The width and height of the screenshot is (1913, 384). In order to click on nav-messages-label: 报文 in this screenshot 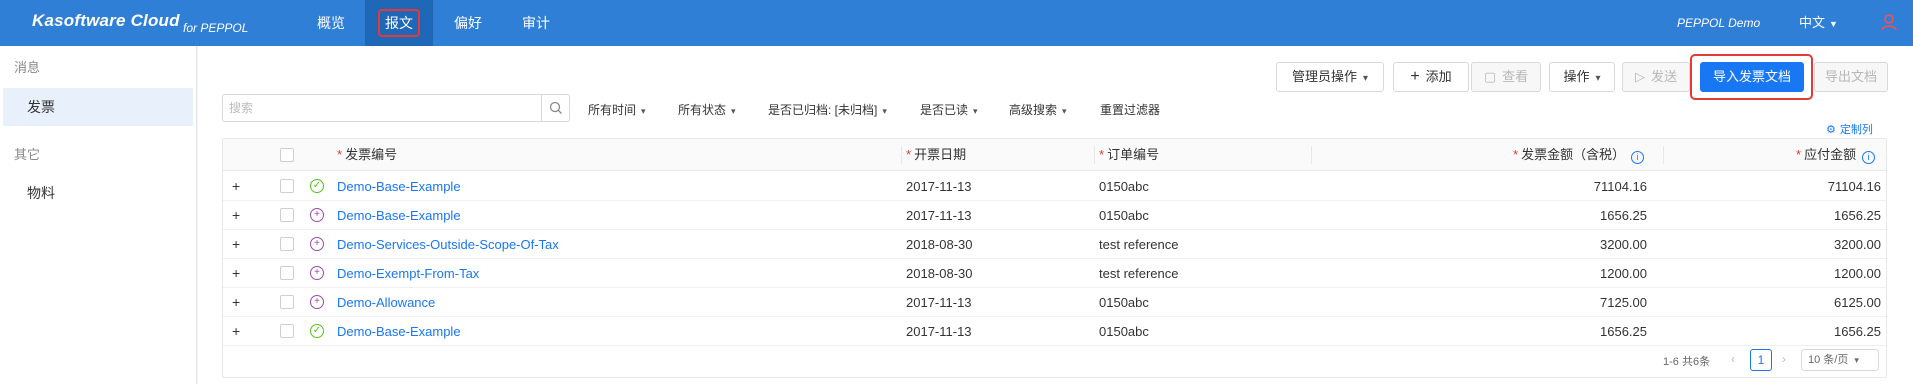, I will do `click(399, 23)`.